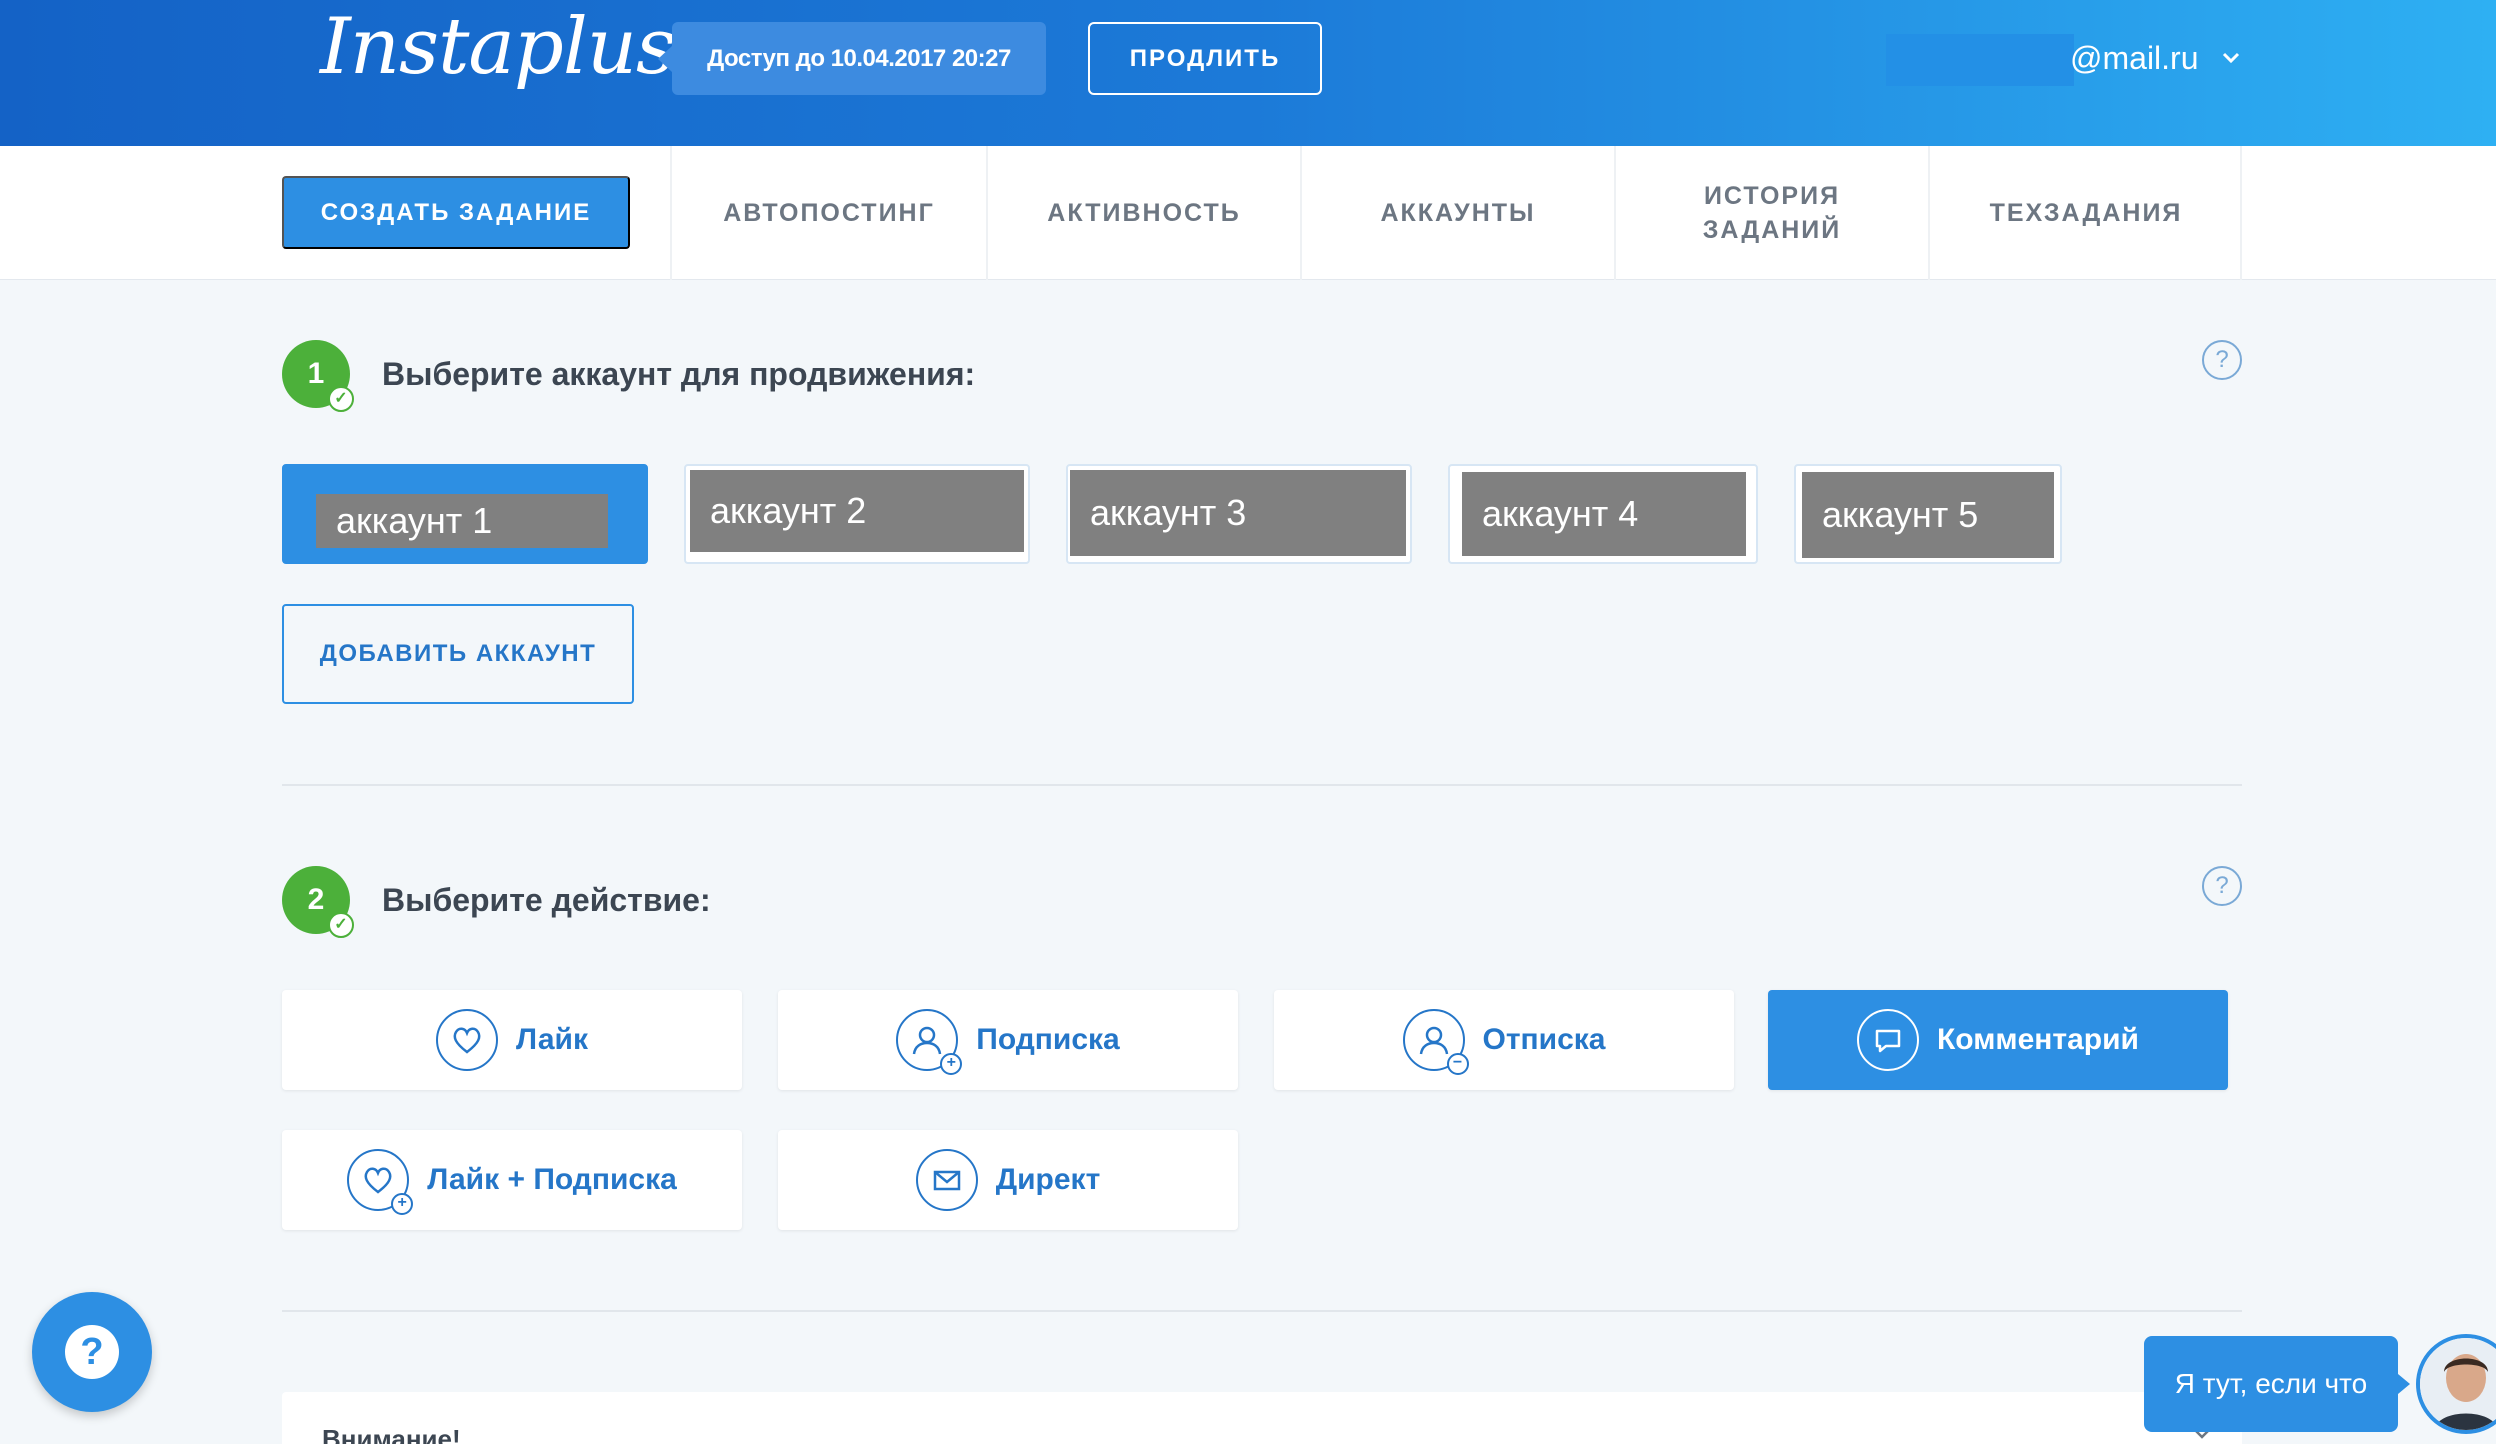 This screenshot has height=1444, width=2496. I want to click on user-email: @mail.ru, so click(2134, 58).